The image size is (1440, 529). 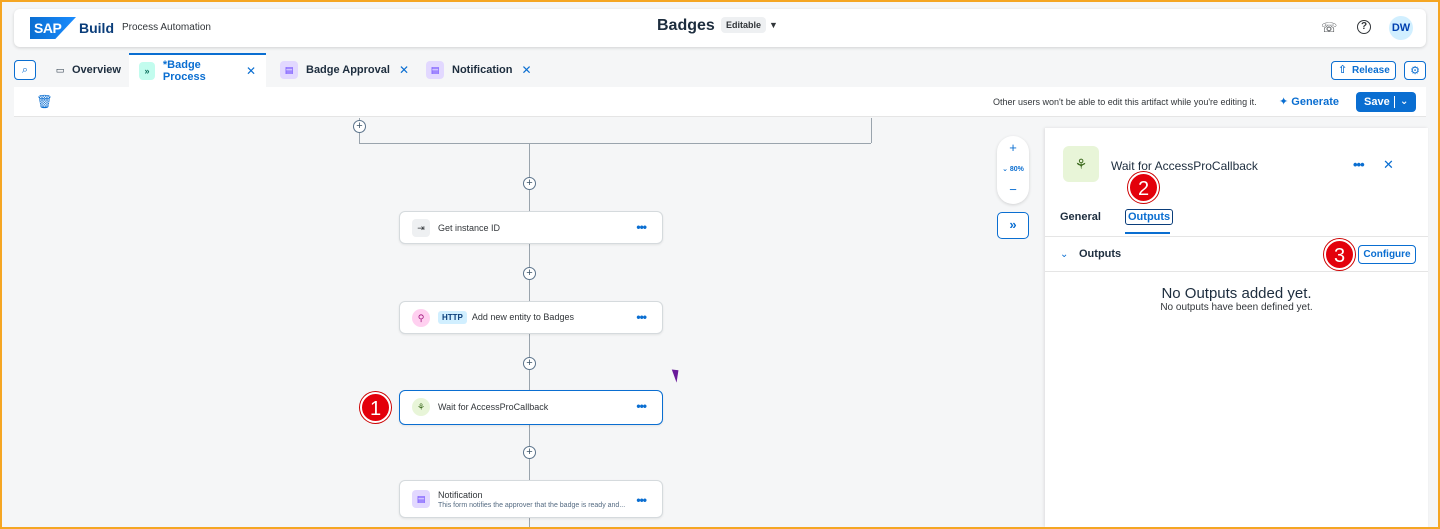 What do you see at coordinates (677, 375) in the screenshot?
I see `mouse-cursor-icon` at bounding box center [677, 375].